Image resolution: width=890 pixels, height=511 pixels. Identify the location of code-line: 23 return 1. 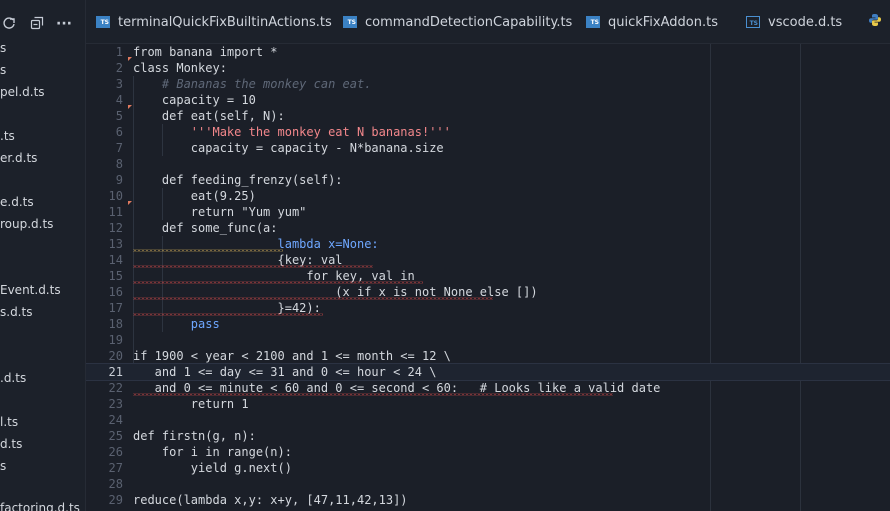
(178, 404).